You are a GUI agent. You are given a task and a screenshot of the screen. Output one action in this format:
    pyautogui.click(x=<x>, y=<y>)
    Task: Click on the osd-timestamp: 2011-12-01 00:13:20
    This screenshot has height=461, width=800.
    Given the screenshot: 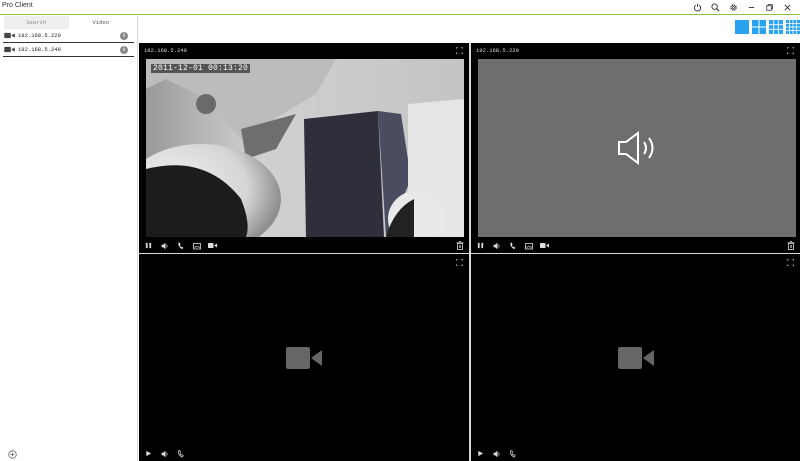 What is the action you would take?
    pyautogui.click(x=201, y=68)
    